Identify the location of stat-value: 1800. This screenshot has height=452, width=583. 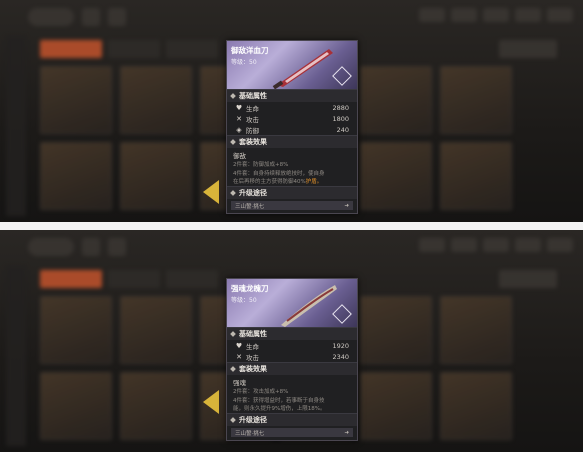
(340, 118).